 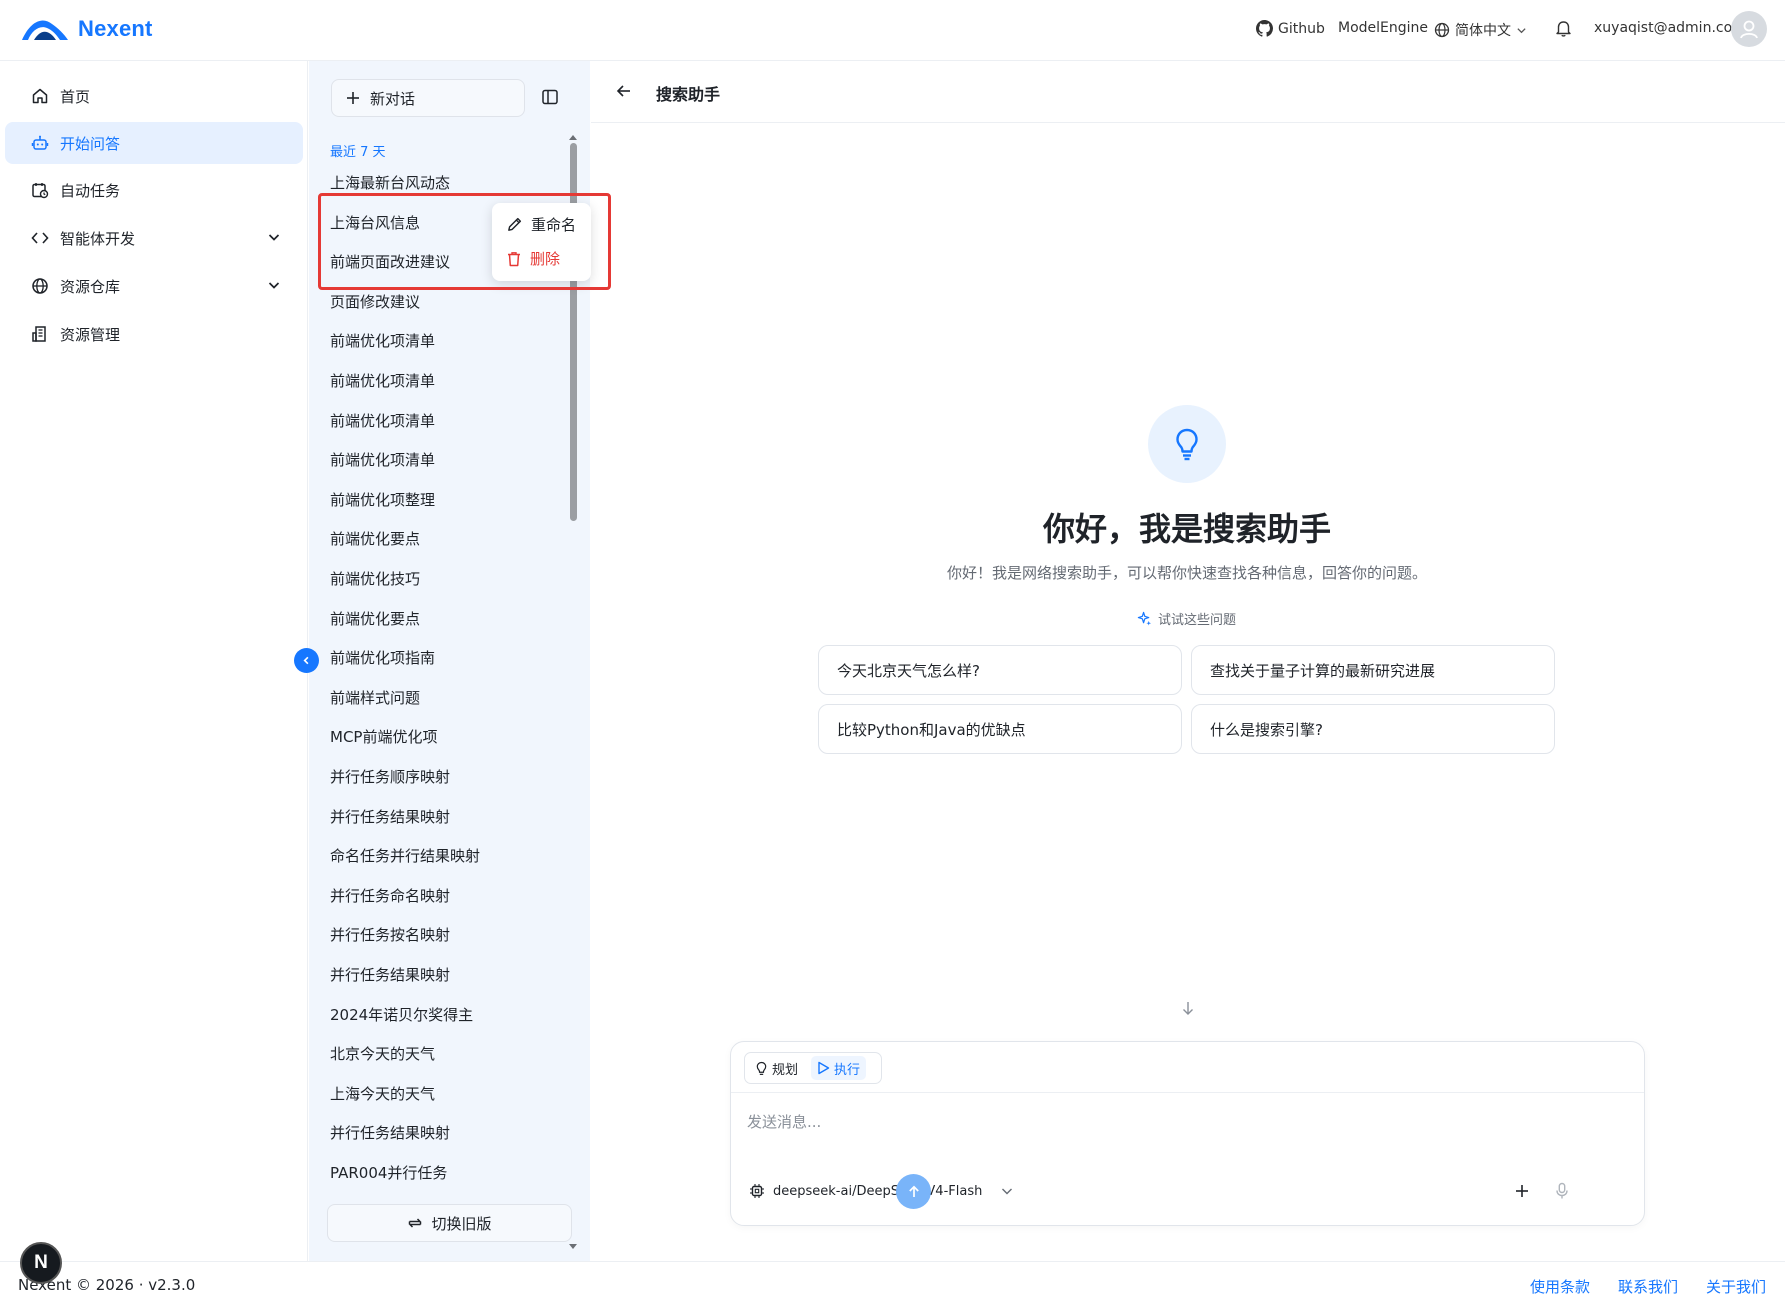 I want to click on chat-list-item: PAR004并行任务, so click(x=388, y=1172).